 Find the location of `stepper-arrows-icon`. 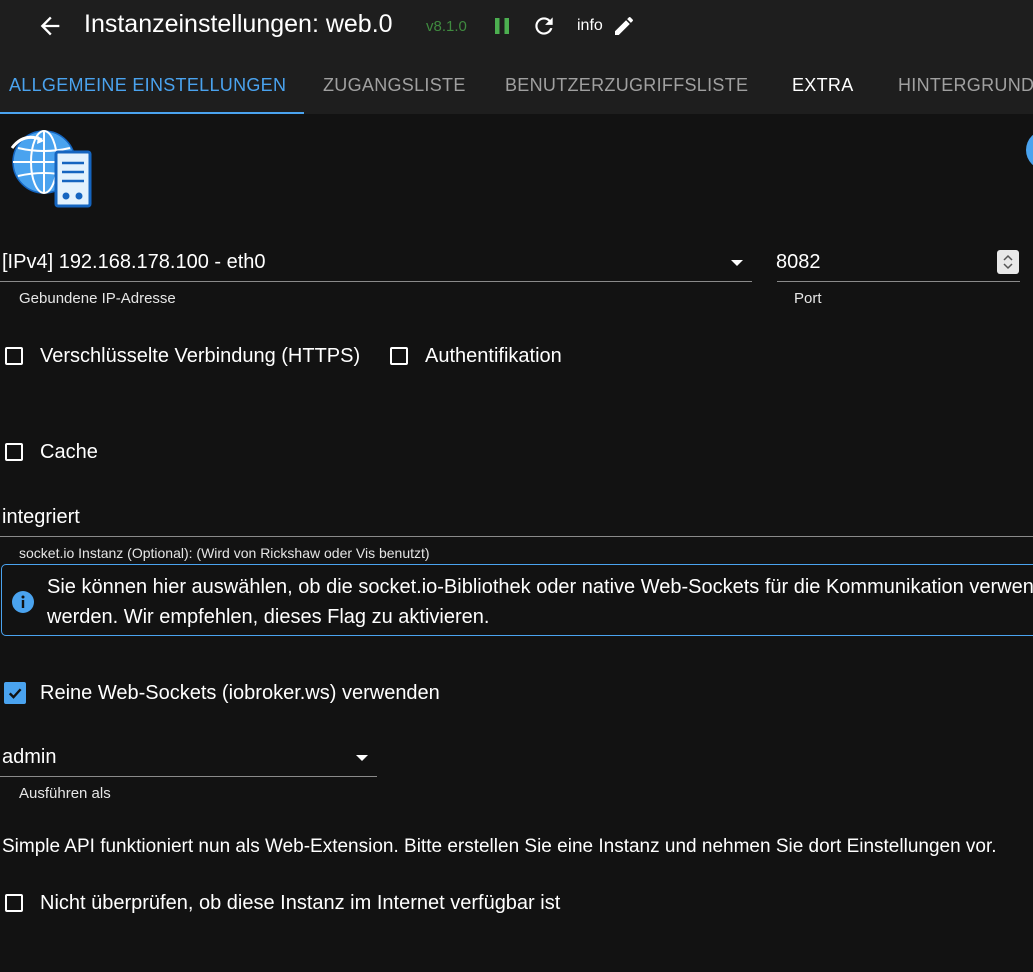

stepper-arrows-icon is located at coordinates (1008, 262).